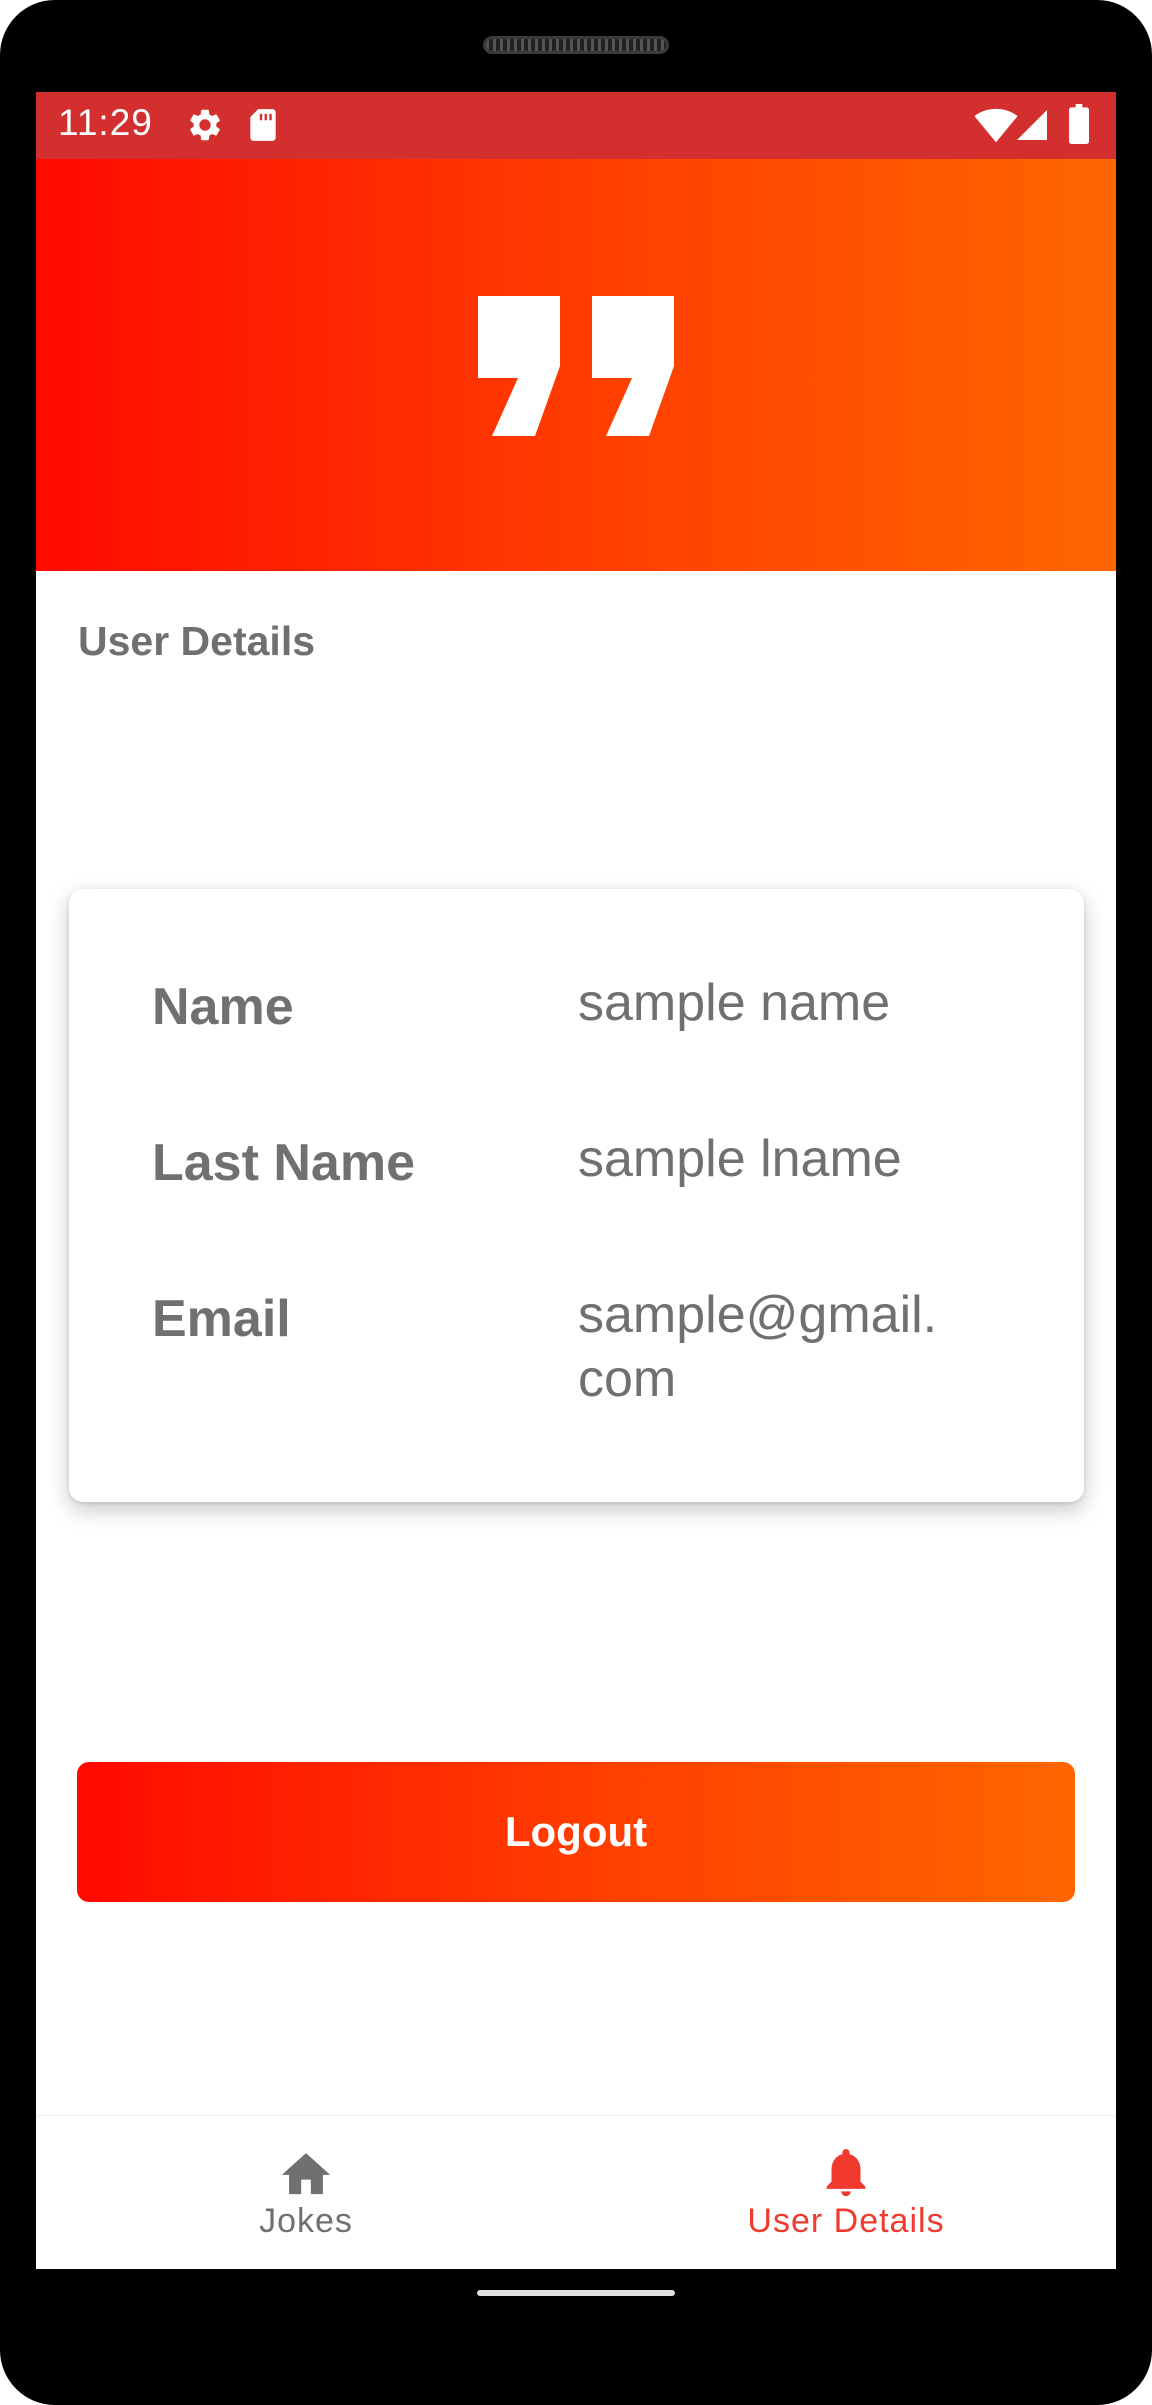 The image size is (1152, 2405). What do you see at coordinates (576, 2293) in the screenshot?
I see `home-indicator` at bounding box center [576, 2293].